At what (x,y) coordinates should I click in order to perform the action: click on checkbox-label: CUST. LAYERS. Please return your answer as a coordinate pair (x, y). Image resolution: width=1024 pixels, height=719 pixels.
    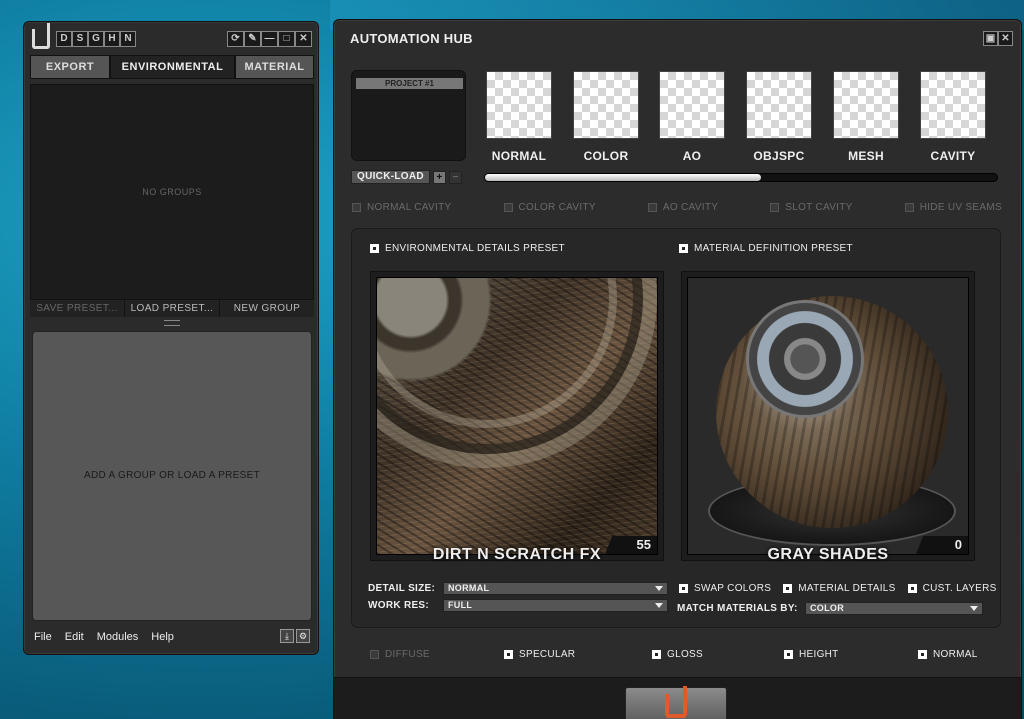
    Looking at the image, I should click on (959, 588).